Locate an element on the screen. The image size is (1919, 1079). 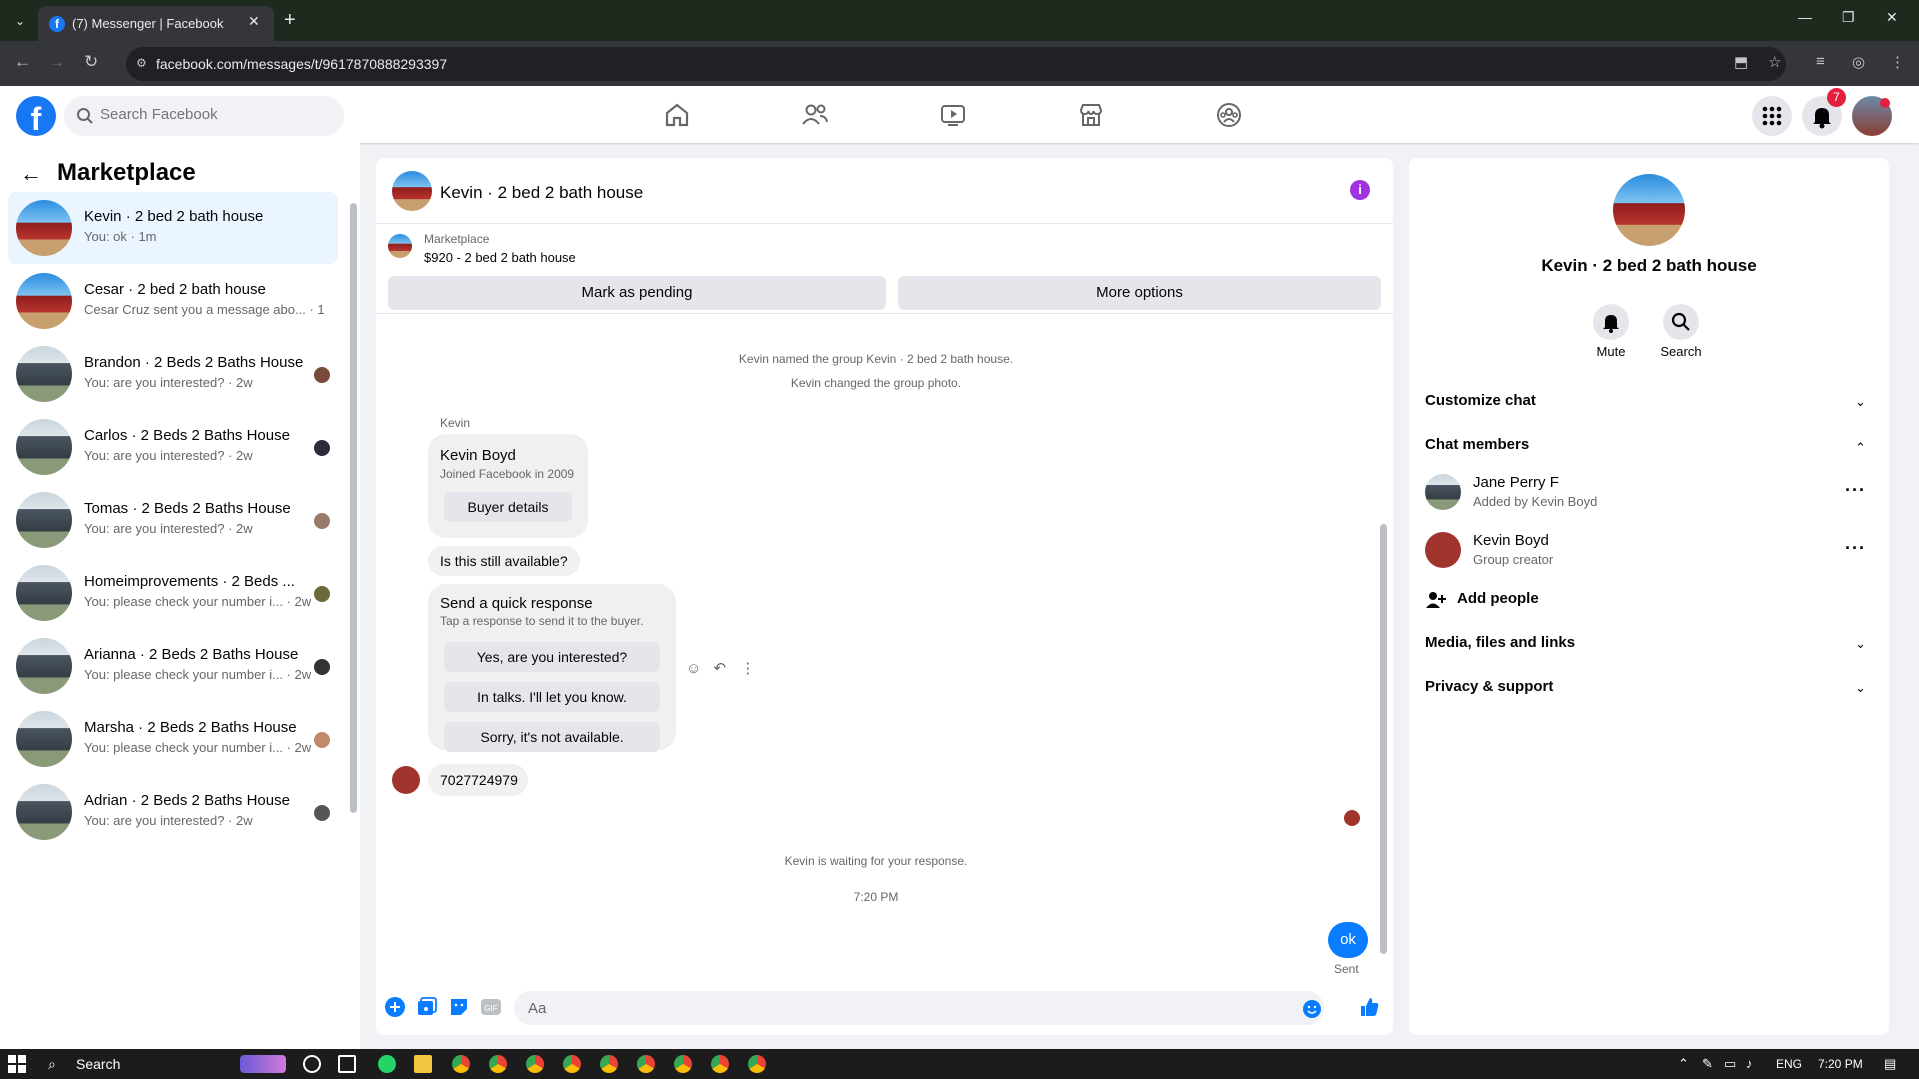
minimize-icon: — is located at coordinates (1805, 17).